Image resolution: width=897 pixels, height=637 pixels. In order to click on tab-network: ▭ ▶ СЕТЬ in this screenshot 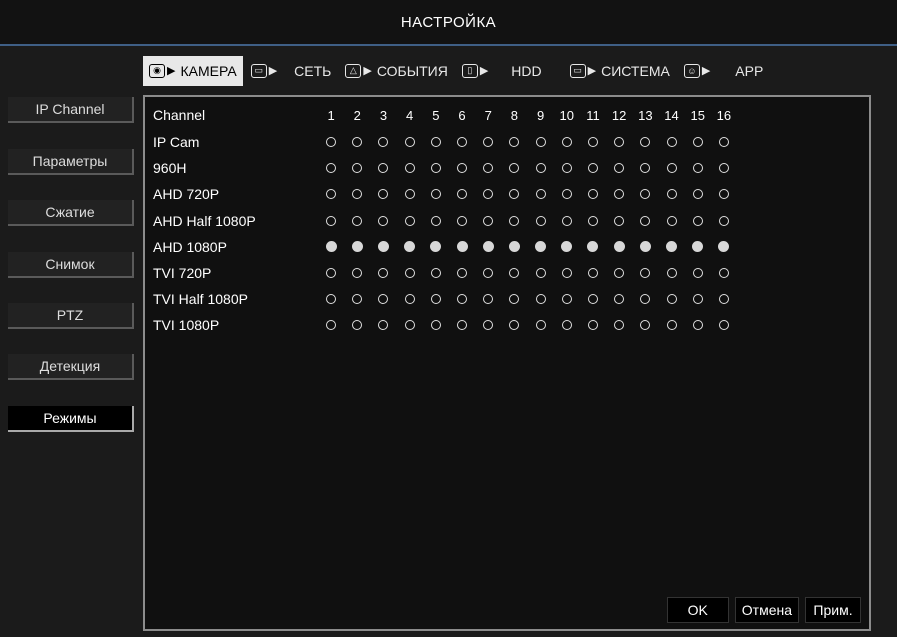, I will do `click(291, 71)`.